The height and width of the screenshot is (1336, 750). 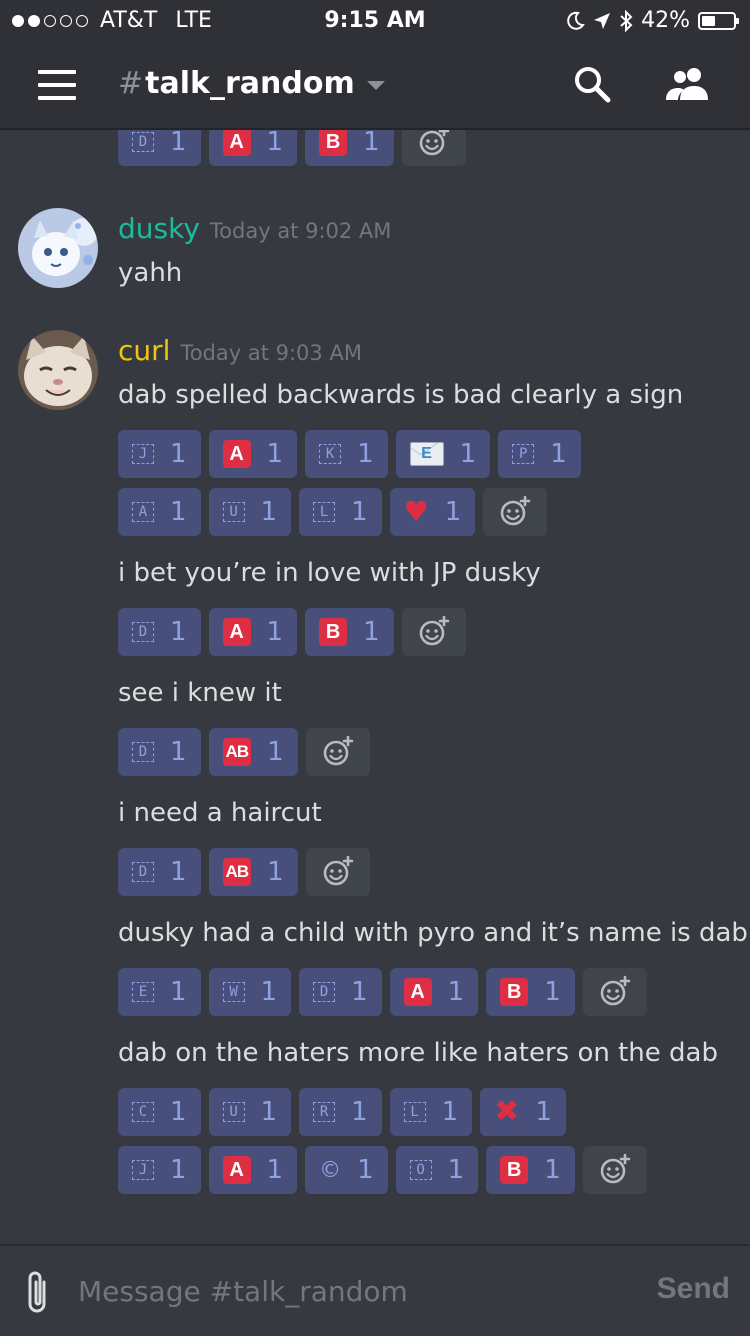 I want to click on reaction-row: C 1 U 1 R 1 L 1 ✖ 1, so click(x=342, y=1112).